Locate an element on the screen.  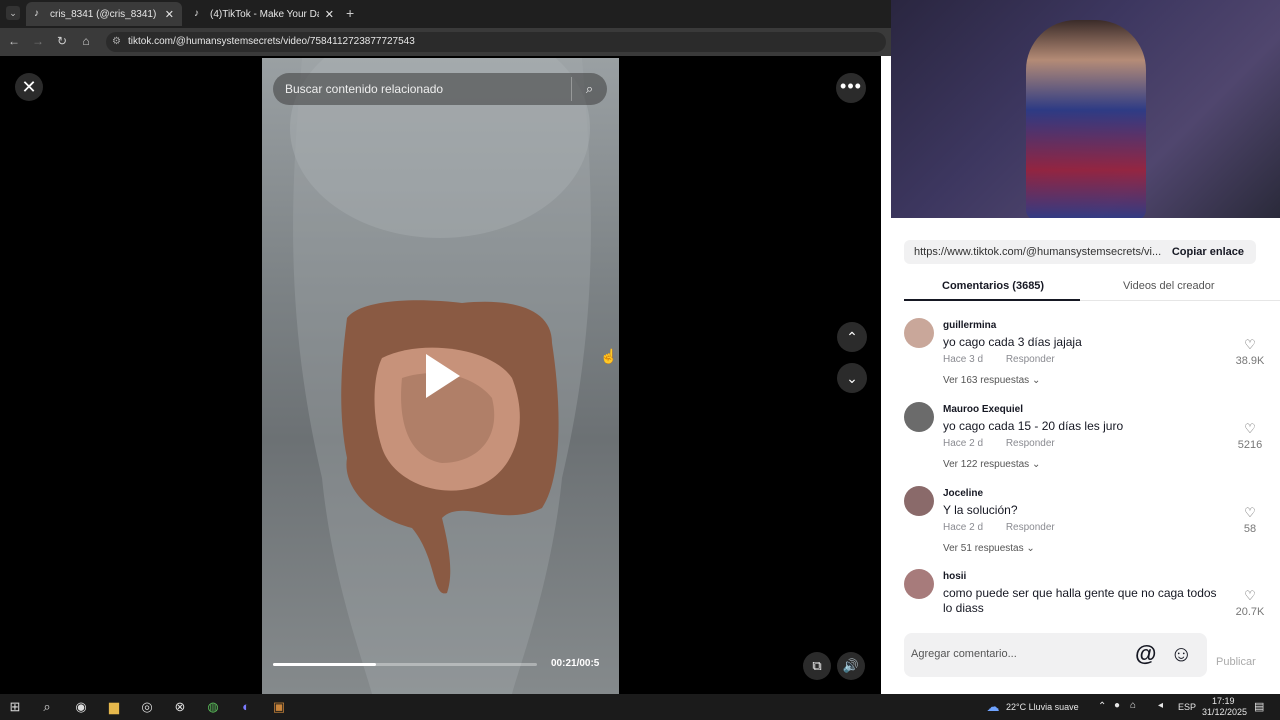
comment-time: Hace 2 d is located at coordinates (963, 443).